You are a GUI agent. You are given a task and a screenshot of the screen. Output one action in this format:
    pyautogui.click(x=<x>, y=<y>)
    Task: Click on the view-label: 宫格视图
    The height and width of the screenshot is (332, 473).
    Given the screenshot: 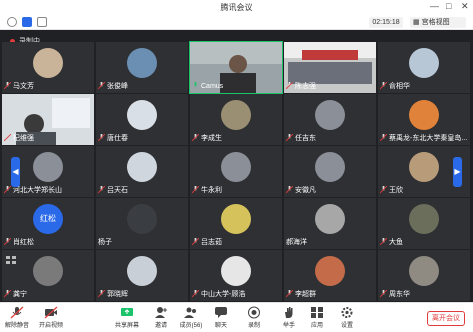 What is the action you would take?
    pyautogui.click(x=435, y=22)
    